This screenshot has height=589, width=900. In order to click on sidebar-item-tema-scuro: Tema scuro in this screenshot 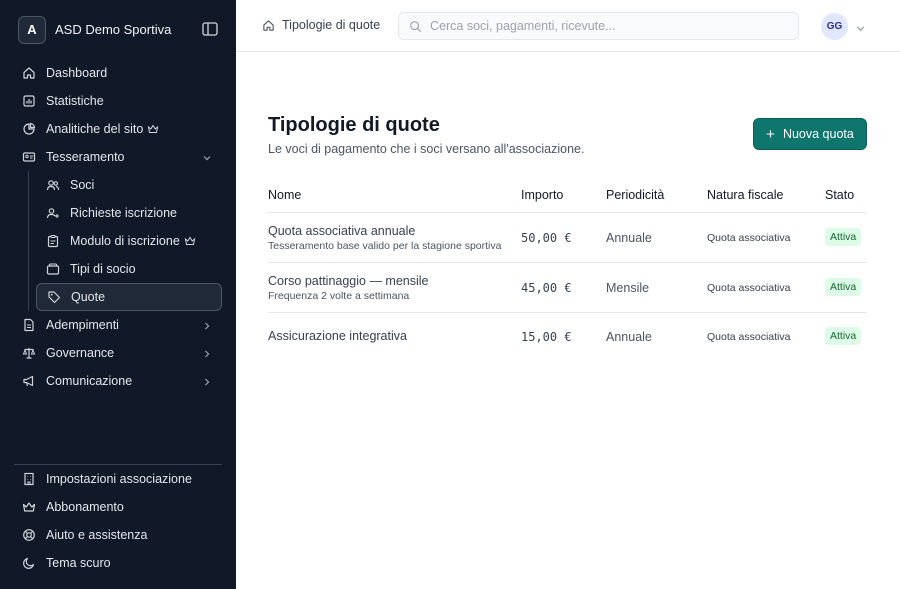, I will do `click(118, 563)`.